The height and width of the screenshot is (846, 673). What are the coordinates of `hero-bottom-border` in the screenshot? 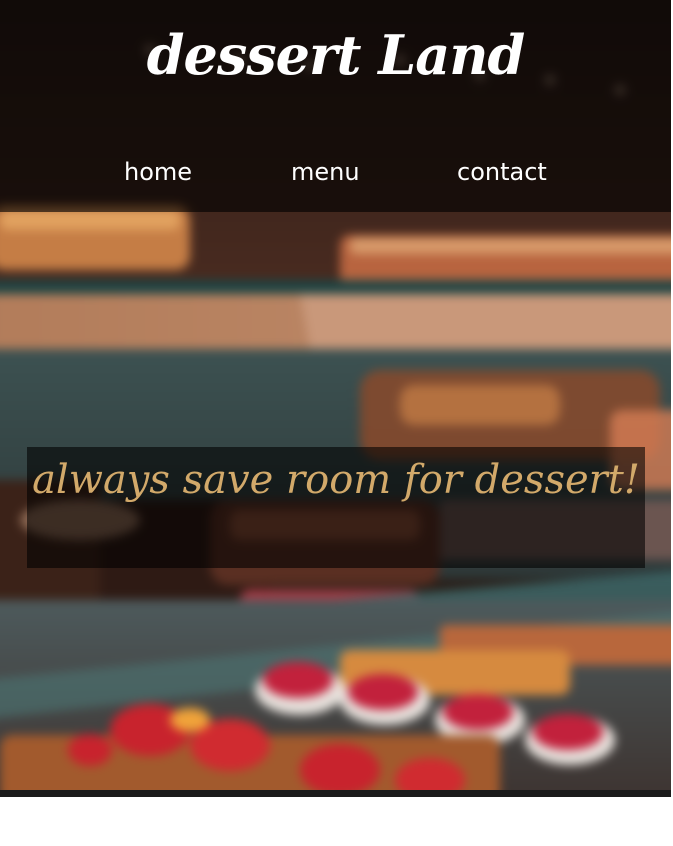 It's located at (335, 793).